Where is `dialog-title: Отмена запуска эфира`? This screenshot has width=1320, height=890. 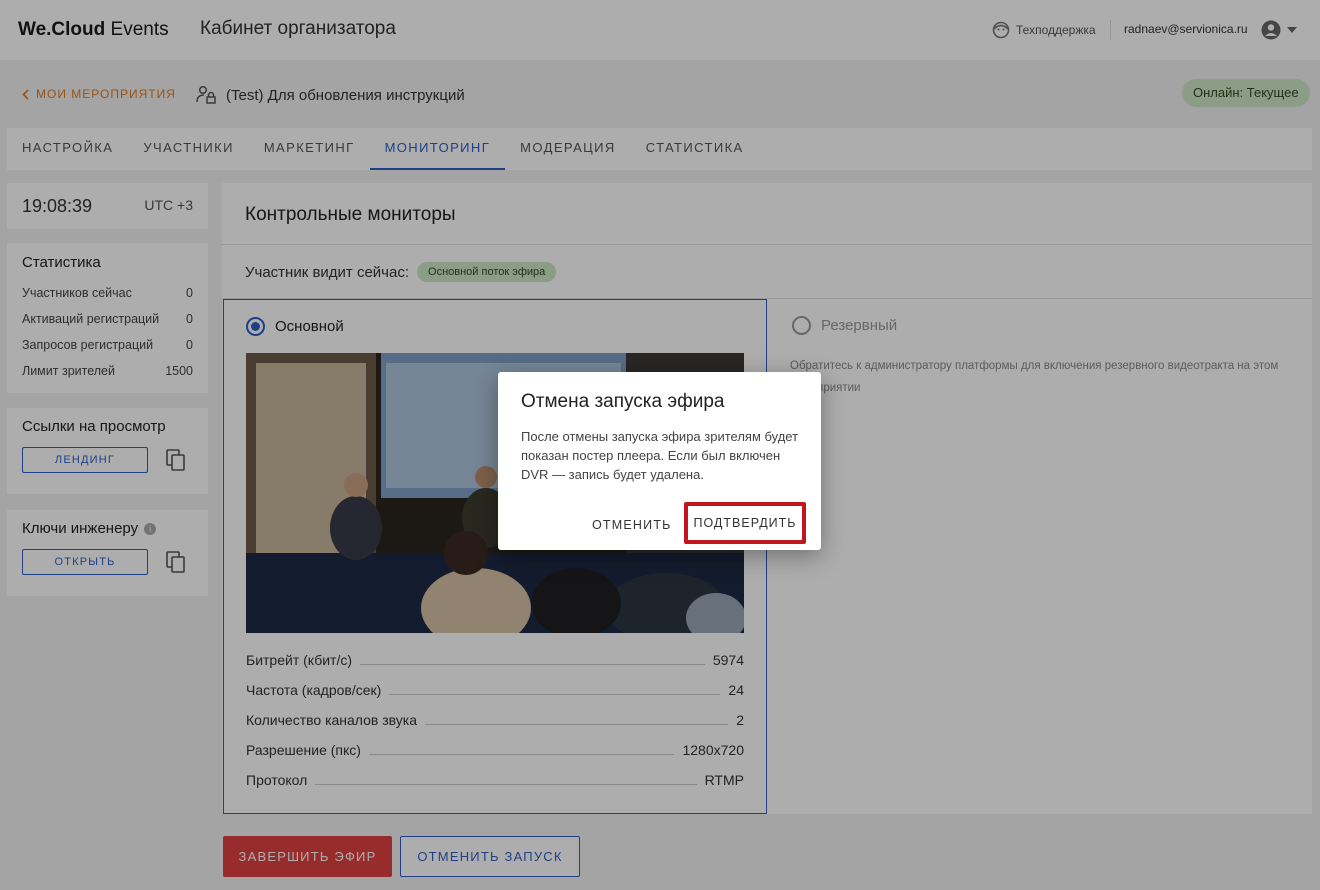 dialog-title: Отмена запуска эфира is located at coordinates (623, 401).